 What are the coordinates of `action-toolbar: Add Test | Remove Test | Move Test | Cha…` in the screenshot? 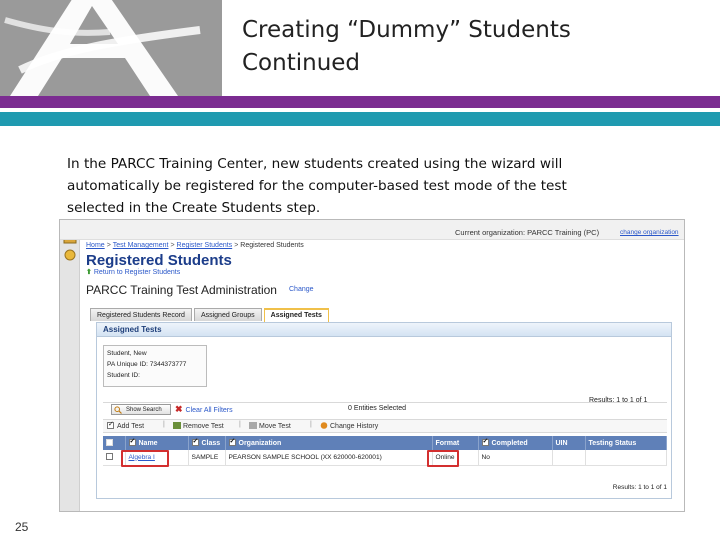 It's located at (385, 426).